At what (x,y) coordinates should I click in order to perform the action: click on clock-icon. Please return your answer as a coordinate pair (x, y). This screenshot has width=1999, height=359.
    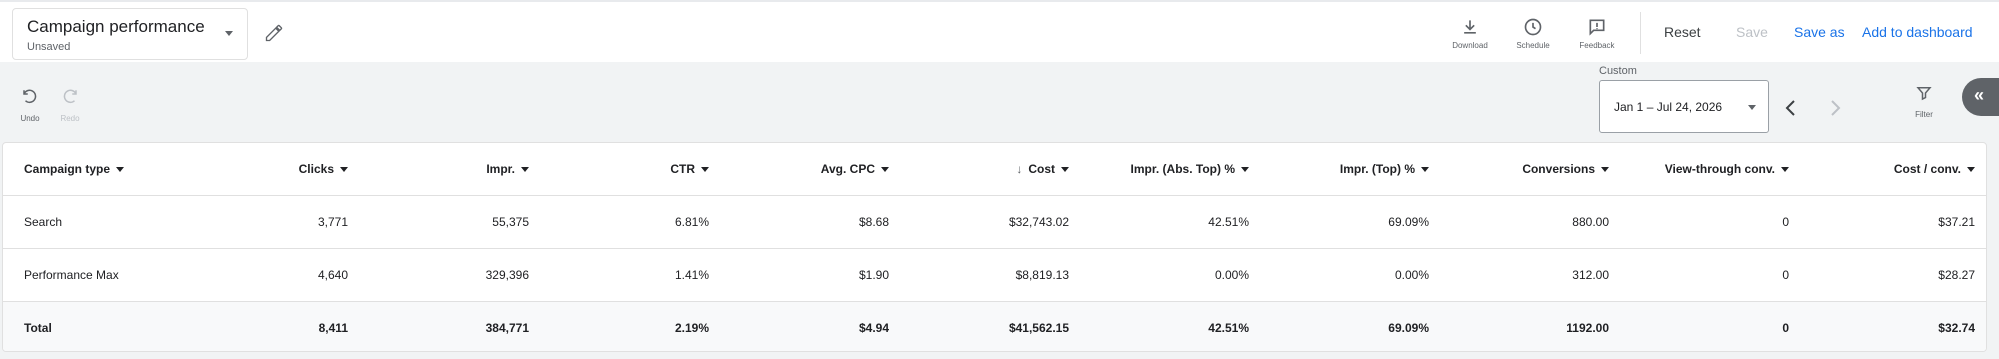
    Looking at the image, I should click on (1533, 27).